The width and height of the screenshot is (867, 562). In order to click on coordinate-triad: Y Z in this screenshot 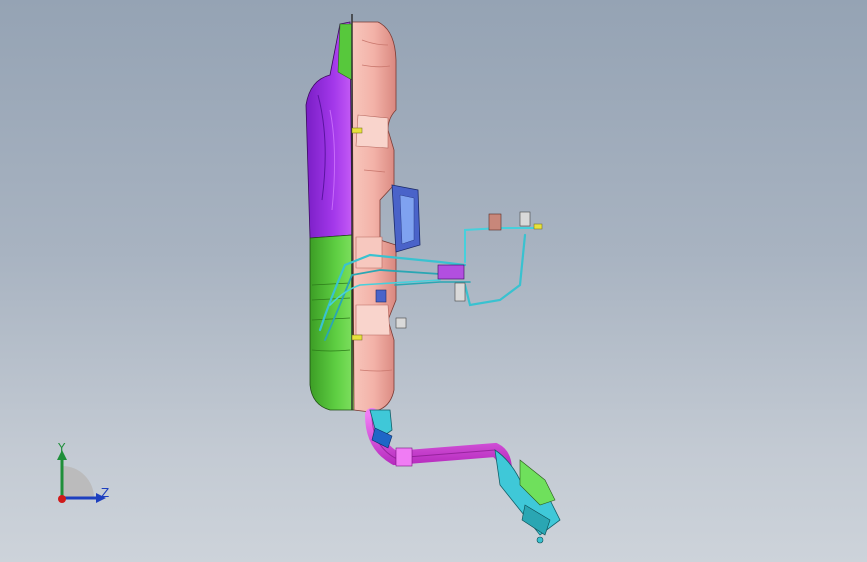, I will do `click(85, 475)`.